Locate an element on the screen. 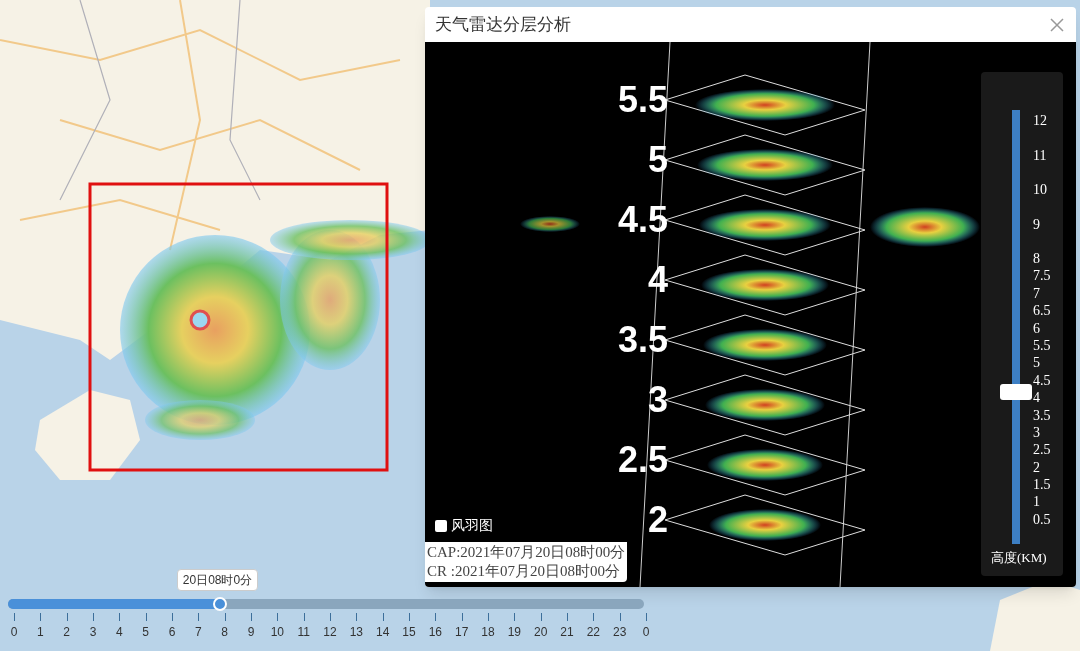  layer-height-label: 3 is located at coordinates (657, 400).